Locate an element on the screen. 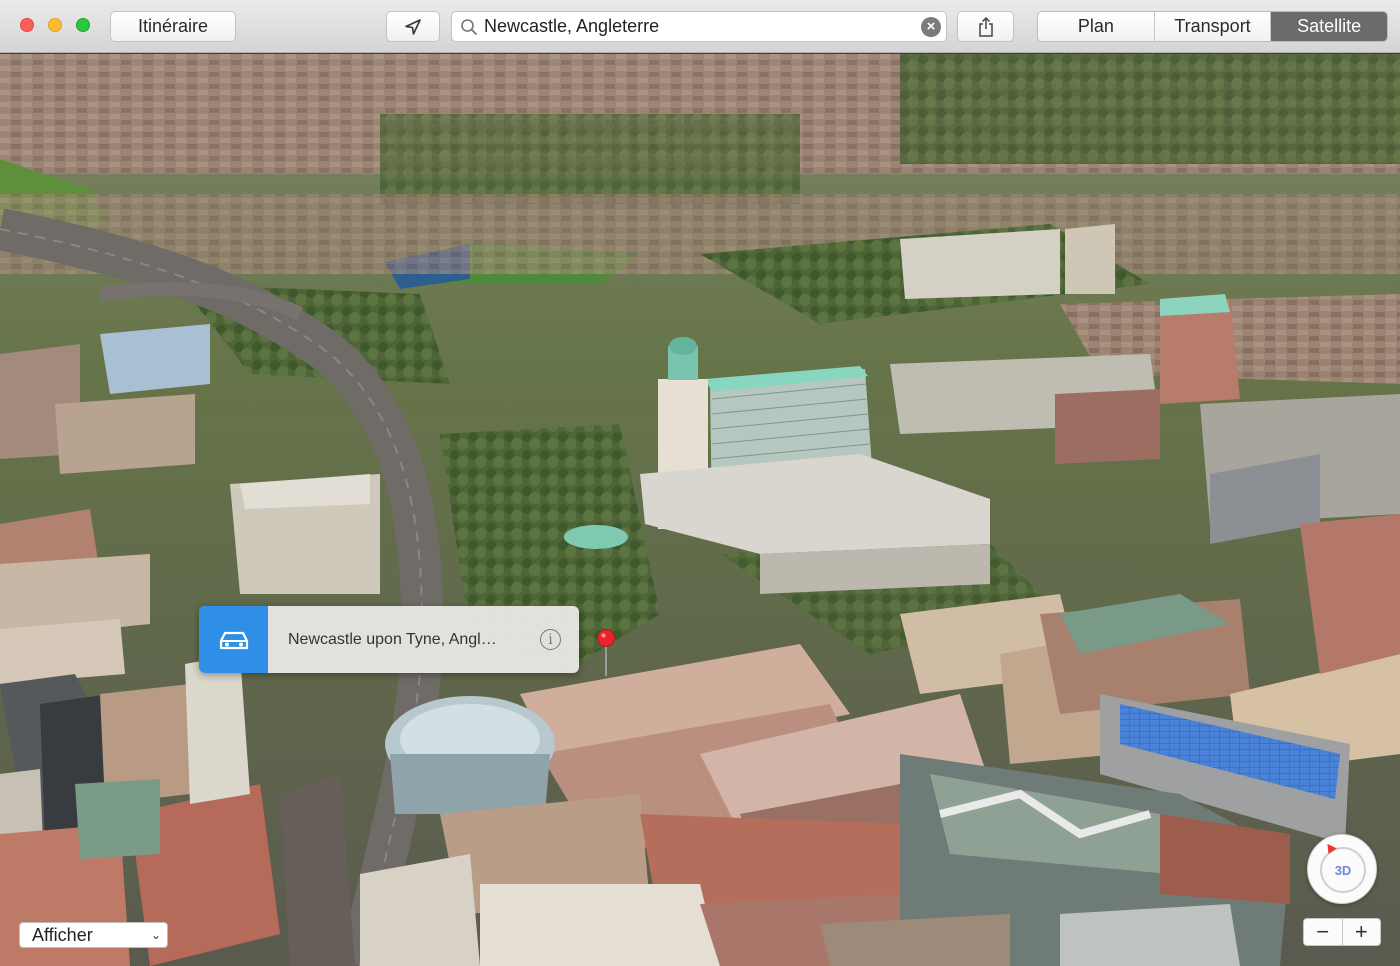  chevron-down-icon: ⌄ is located at coordinates (155, 935).